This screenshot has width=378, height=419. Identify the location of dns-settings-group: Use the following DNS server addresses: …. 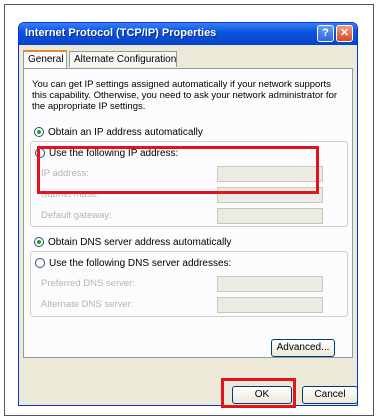
(189, 284).